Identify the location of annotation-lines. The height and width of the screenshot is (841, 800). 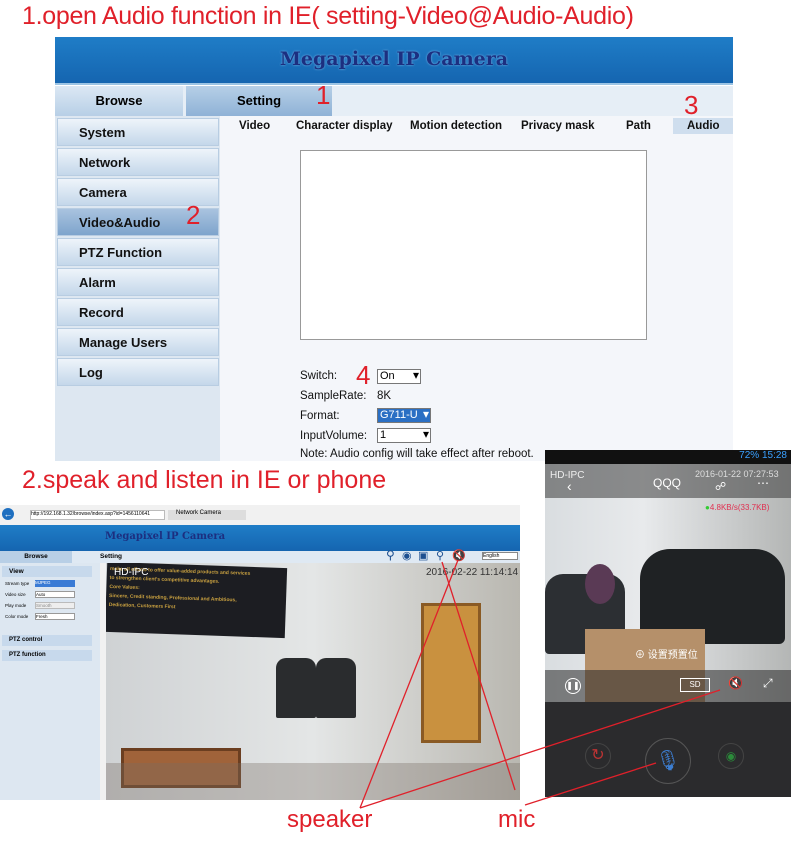
(540, 684).